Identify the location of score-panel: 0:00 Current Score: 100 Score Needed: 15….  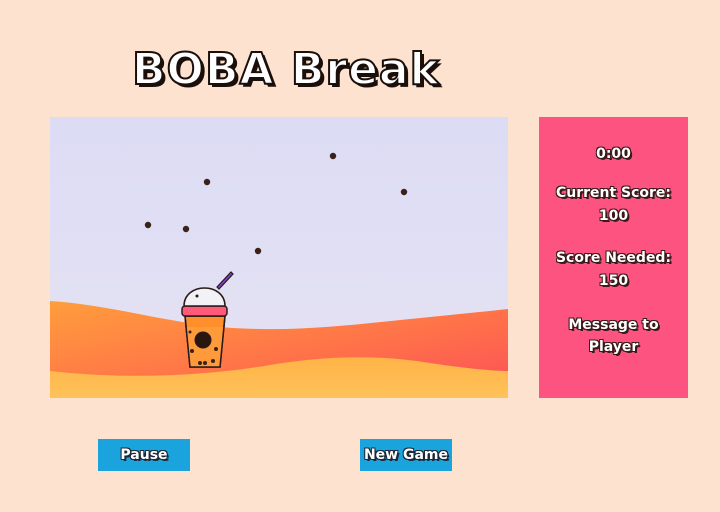
(613, 257).